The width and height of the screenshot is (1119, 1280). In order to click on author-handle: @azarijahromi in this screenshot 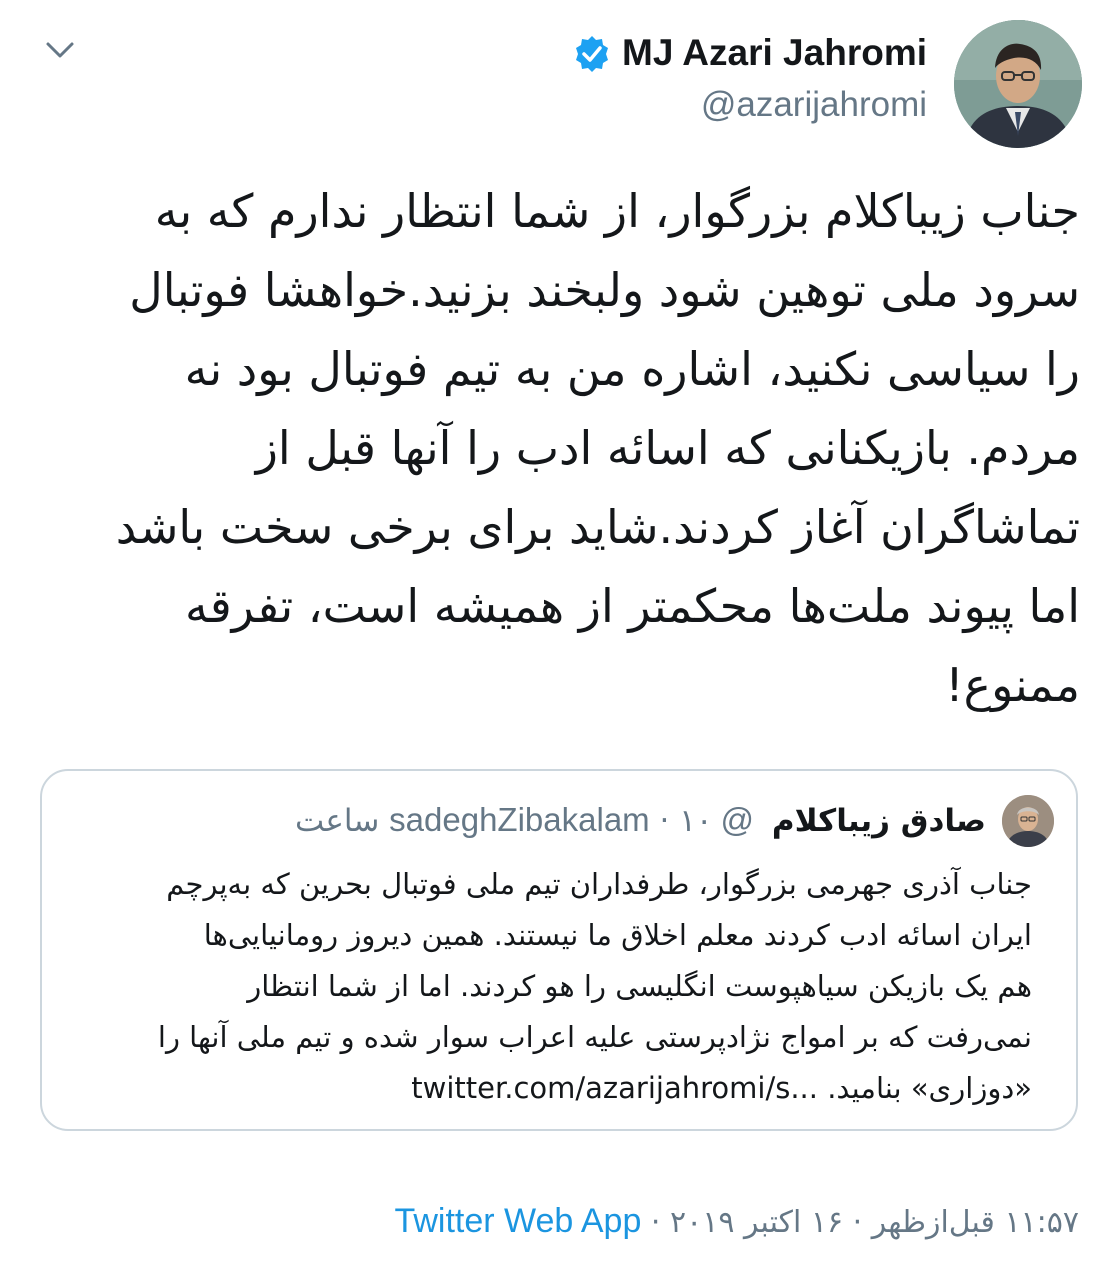, I will do `click(814, 105)`.